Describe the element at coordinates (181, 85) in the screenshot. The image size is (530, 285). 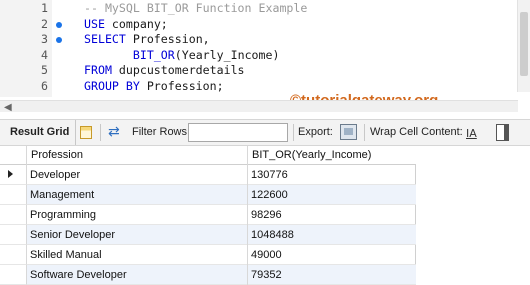
I see `sql-text: Profession;` at that location.